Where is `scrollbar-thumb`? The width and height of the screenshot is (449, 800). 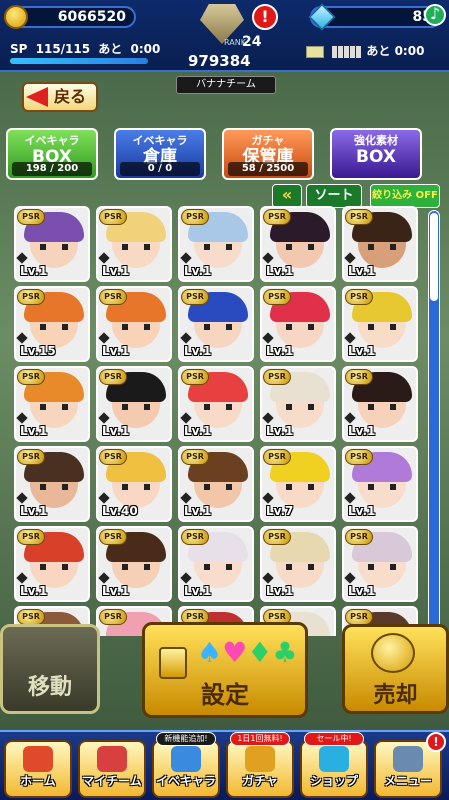 scrollbar-thumb is located at coordinates (434, 257).